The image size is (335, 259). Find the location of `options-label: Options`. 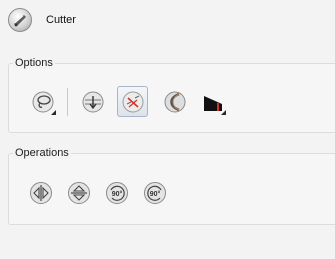

options-label: Options is located at coordinates (34, 63).